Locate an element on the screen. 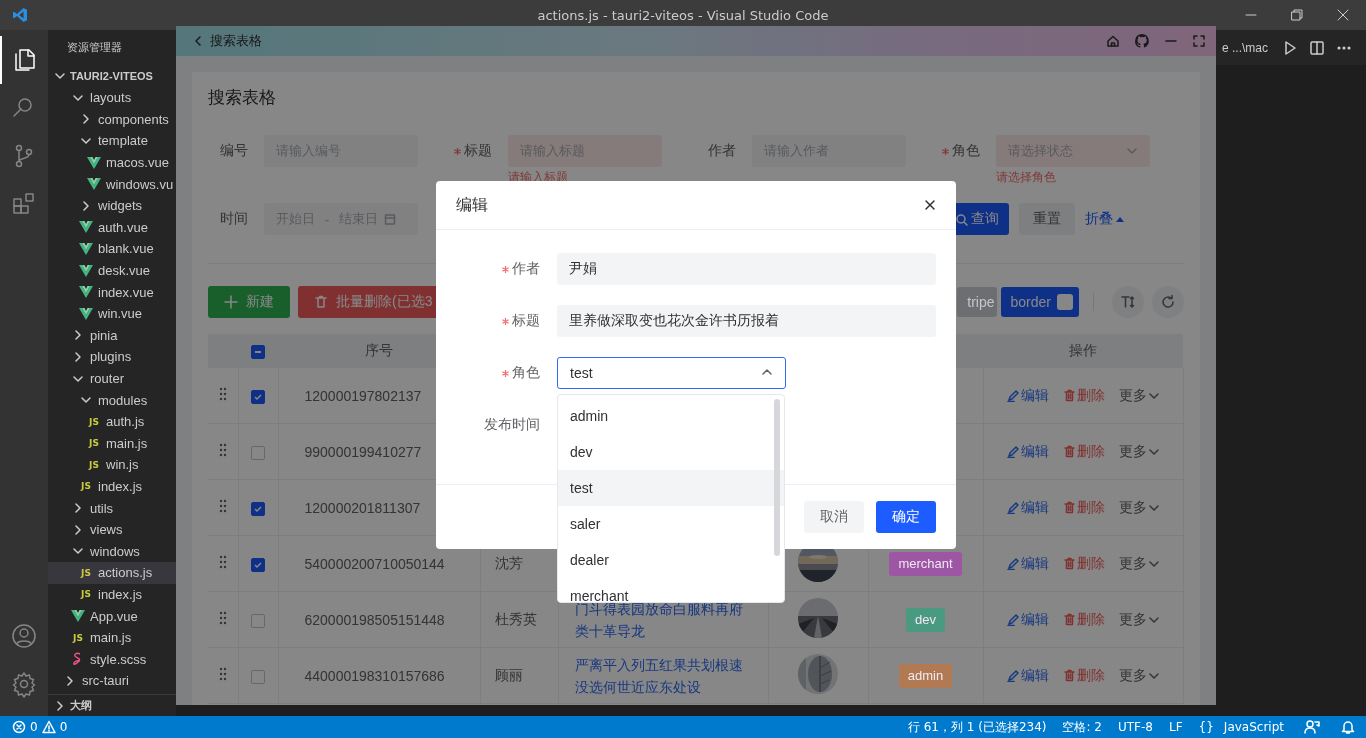 The height and width of the screenshot is (738, 1366). tree-item: modules is located at coordinates (112, 400).